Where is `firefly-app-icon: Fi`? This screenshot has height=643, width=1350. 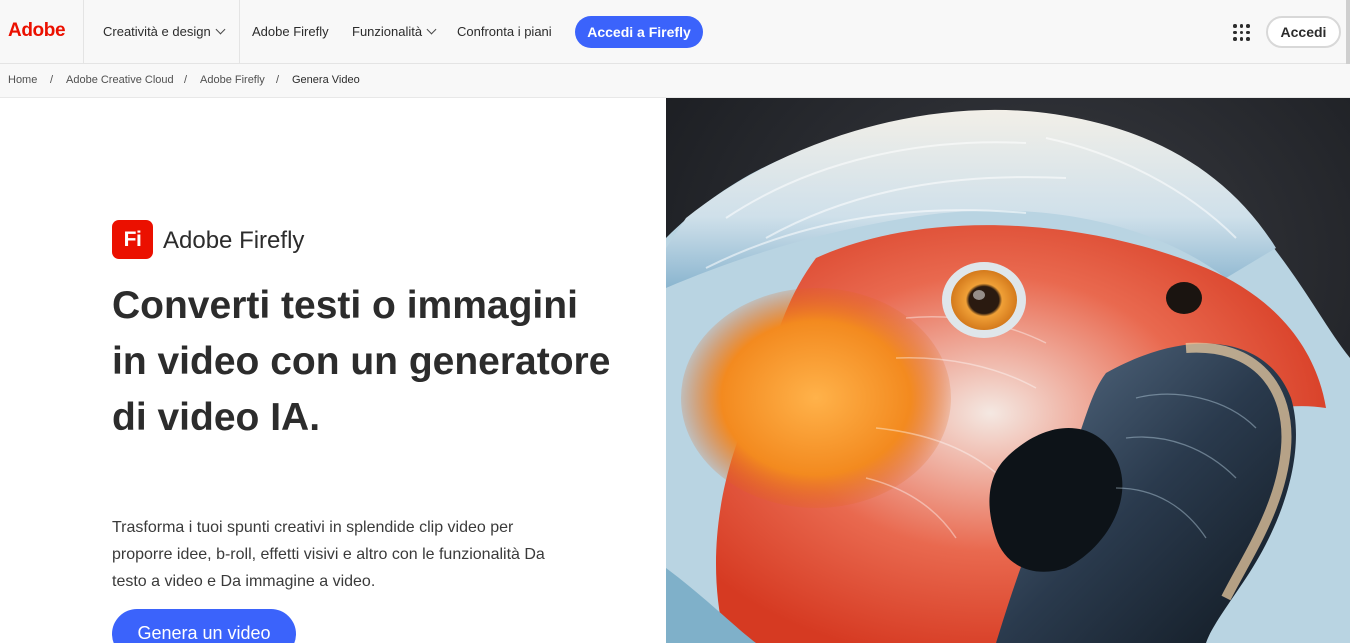
firefly-app-icon: Fi is located at coordinates (132, 239).